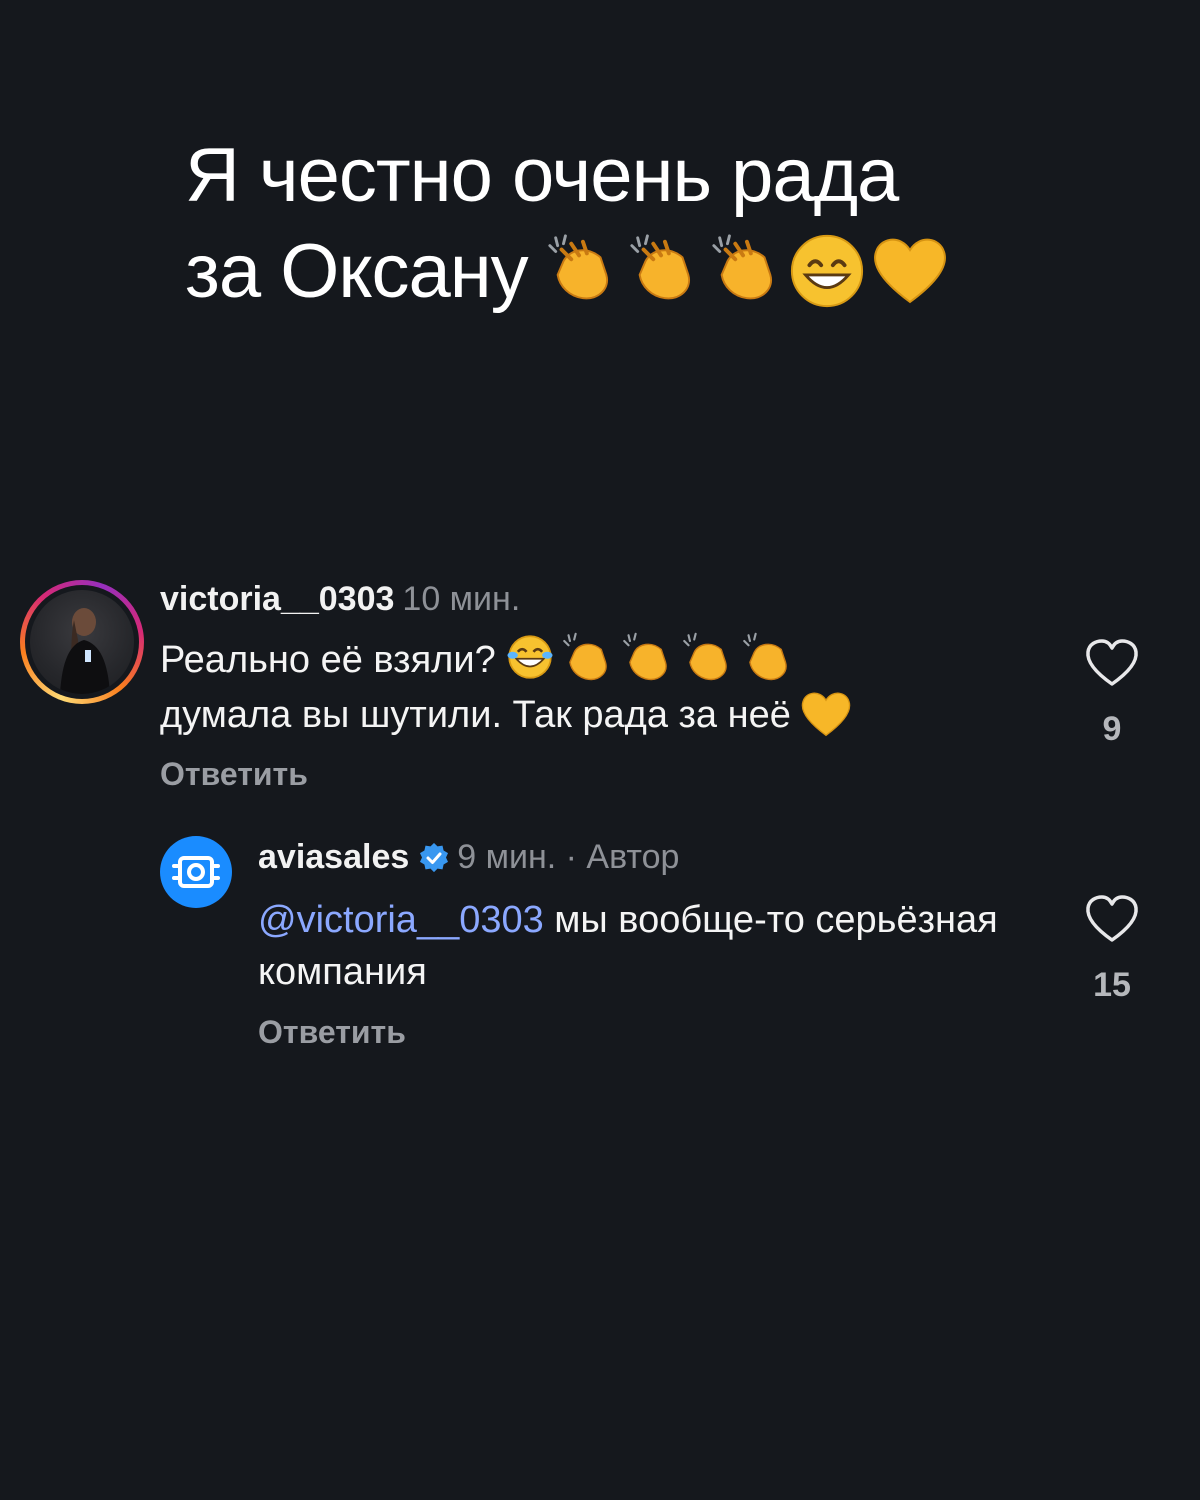 Image resolution: width=1200 pixels, height=1500 pixels. What do you see at coordinates (357, 271) in the screenshot?
I see `headline-line-2-text: за Оксану` at bounding box center [357, 271].